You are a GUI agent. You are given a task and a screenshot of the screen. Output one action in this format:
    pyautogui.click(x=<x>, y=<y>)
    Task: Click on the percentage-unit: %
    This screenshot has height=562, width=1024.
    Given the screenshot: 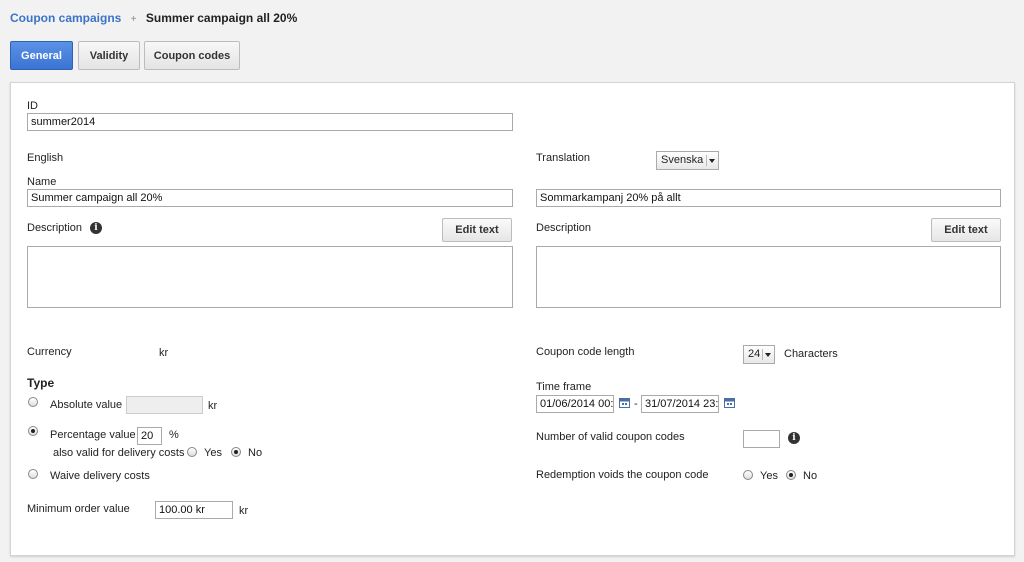 What is the action you would take?
    pyautogui.click(x=174, y=435)
    